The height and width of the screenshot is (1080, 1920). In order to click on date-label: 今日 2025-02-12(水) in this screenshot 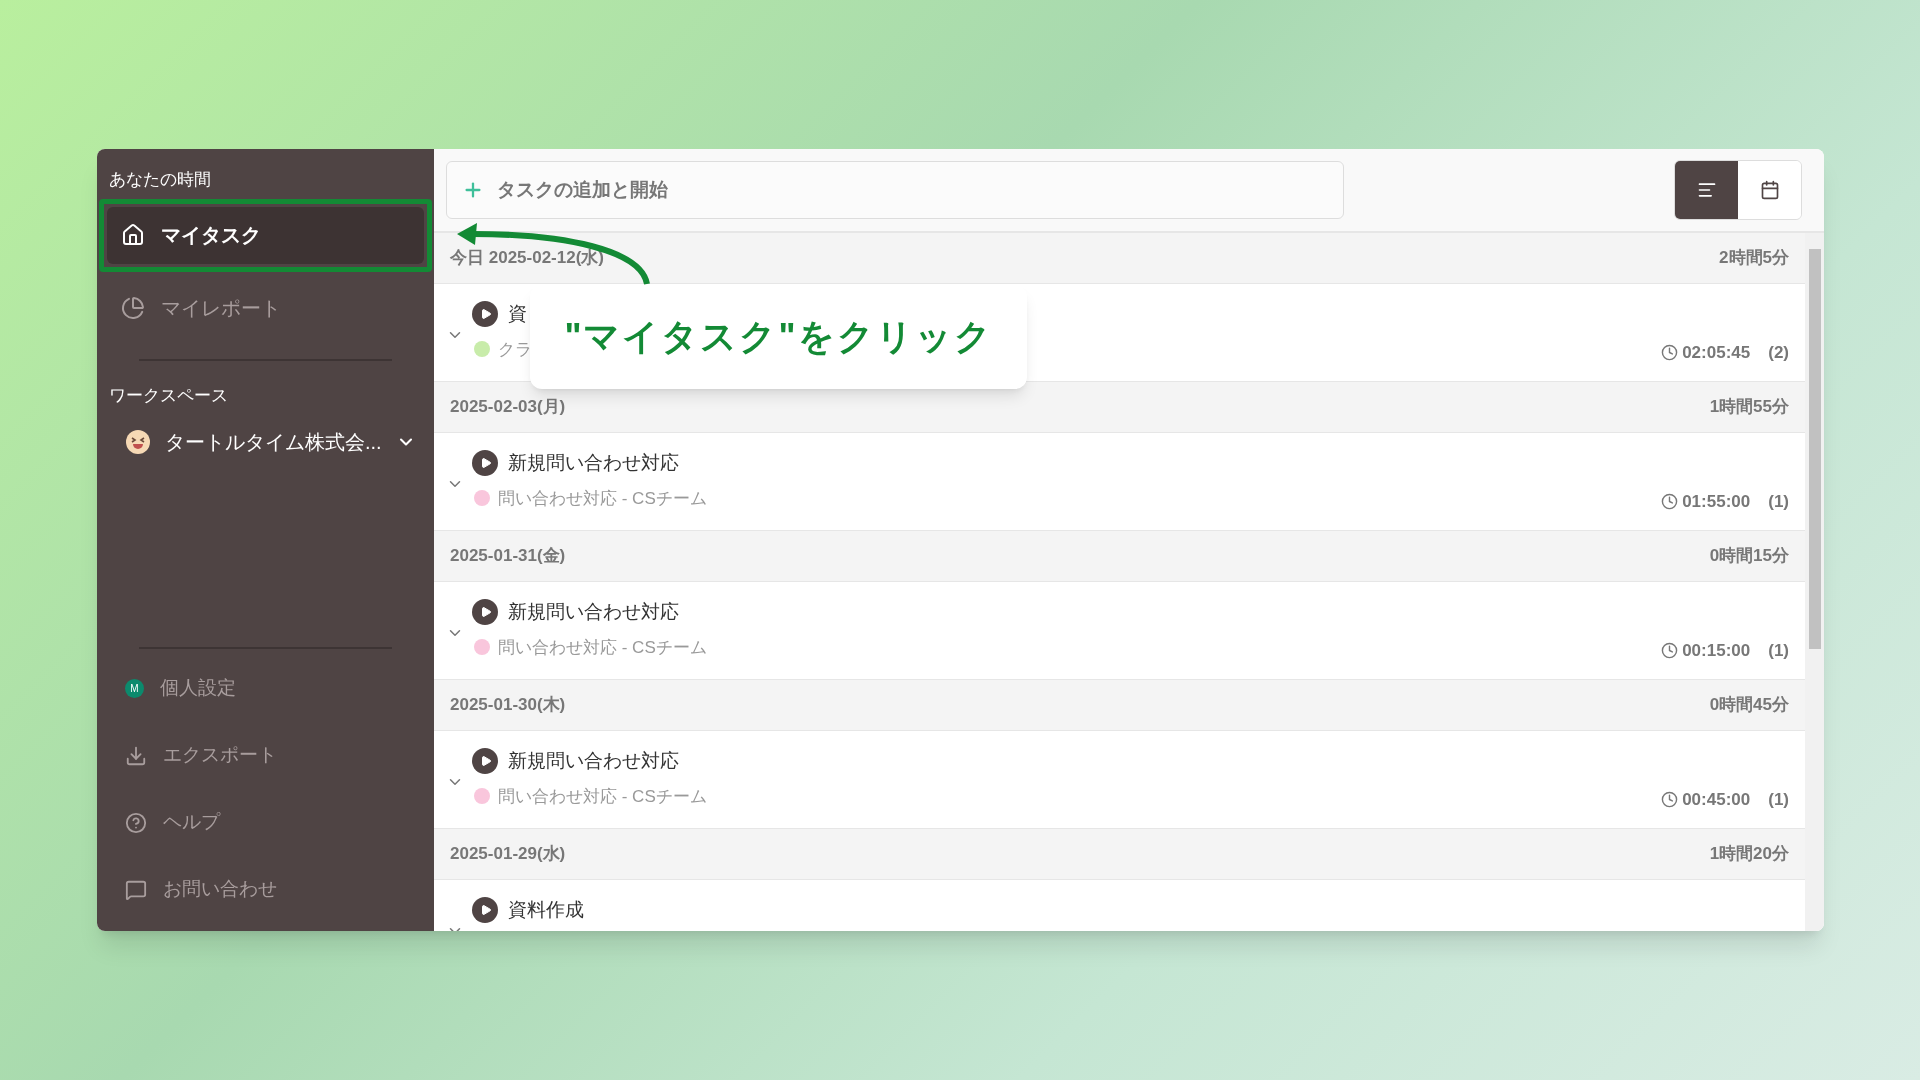, I will do `click(527, 258)`.